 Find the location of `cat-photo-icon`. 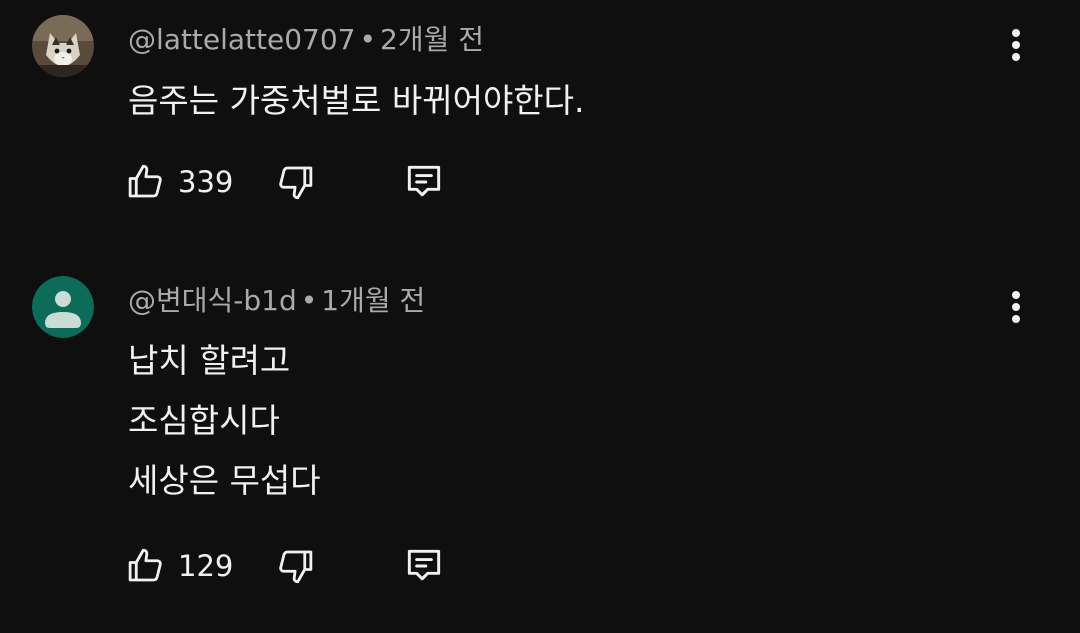

cat-photo-icon is located at coordinates (63, 46).